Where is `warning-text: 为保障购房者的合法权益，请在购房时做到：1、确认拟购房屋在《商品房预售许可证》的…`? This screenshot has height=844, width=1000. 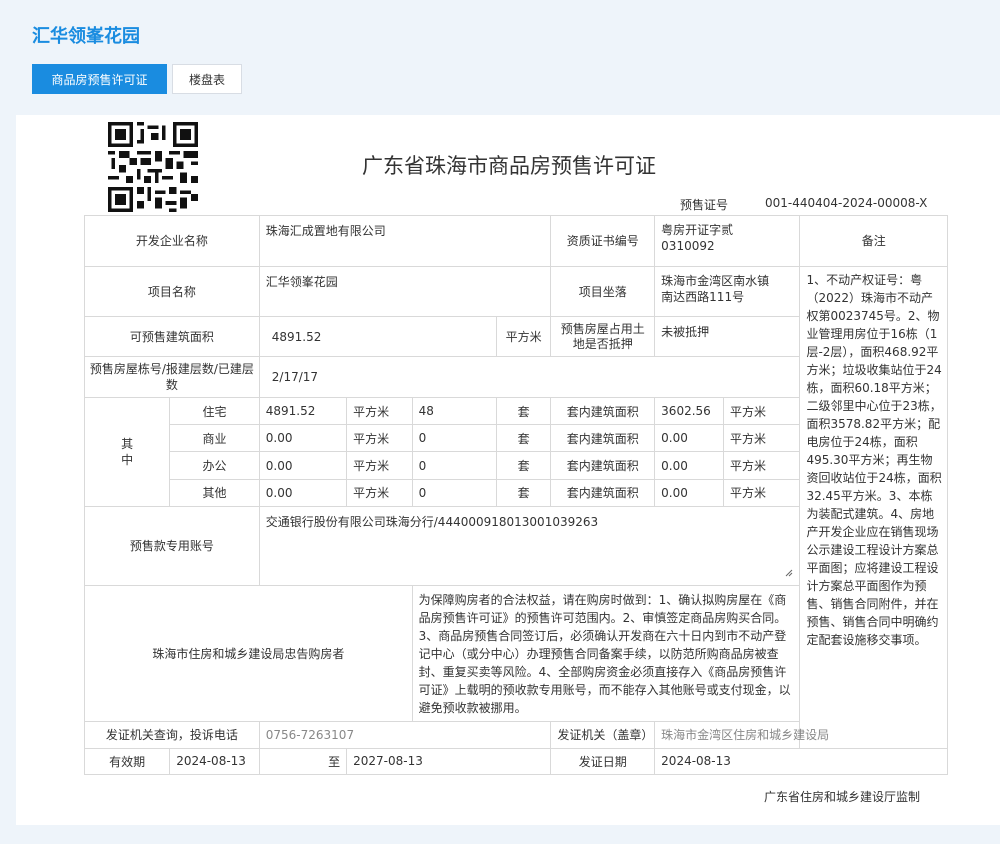
warning-text: 为保障购房者的合法权益，请在购房时做到：1、确认拟购房屋在《商品房预售许可证》的… is located at coordinates (606, 653).